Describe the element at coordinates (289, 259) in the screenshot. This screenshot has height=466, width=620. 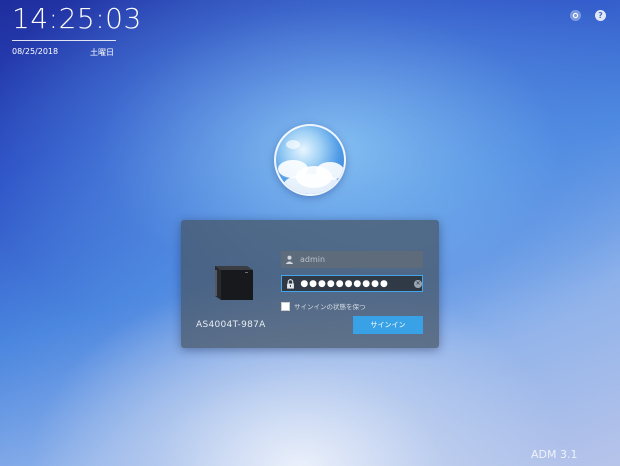
I see `user-icon` at that location.